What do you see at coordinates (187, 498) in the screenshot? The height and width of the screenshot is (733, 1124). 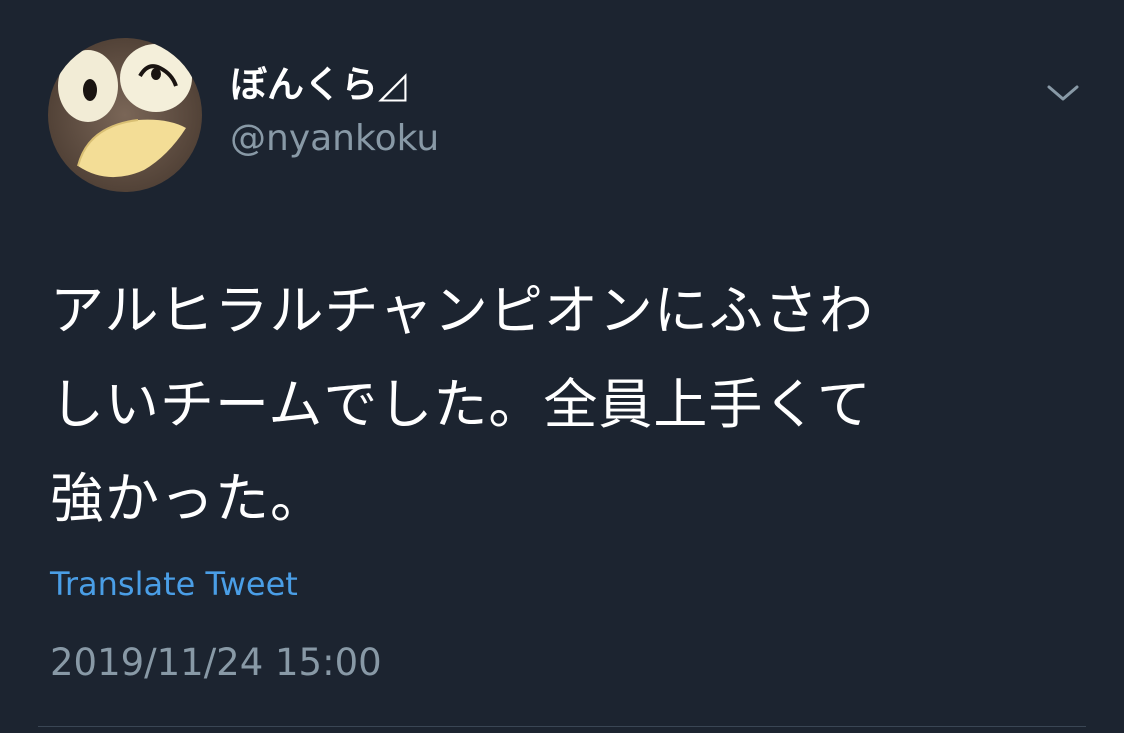 I see `tweet-text-line: 強かった。` at bounding box center [187, 498].